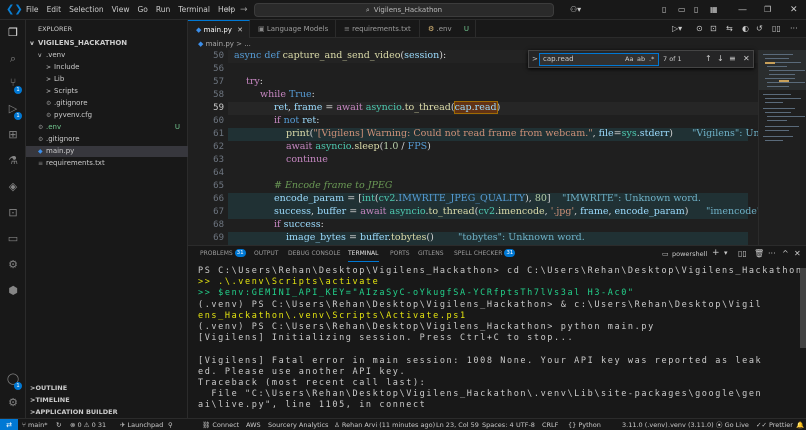 The height and width of the screenshot is (430, 806). Describe the element at coordinates (498, 424) in the screenshot. I see `indentation: Spaces: 4` at that location.